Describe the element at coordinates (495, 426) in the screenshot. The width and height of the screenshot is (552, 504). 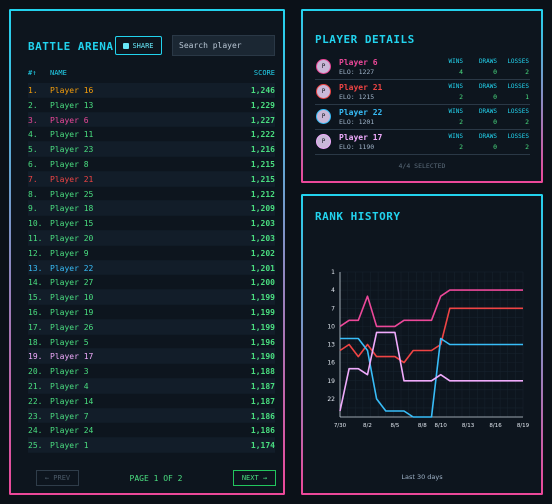
I see `x-tick-label: 8/16` at that location.